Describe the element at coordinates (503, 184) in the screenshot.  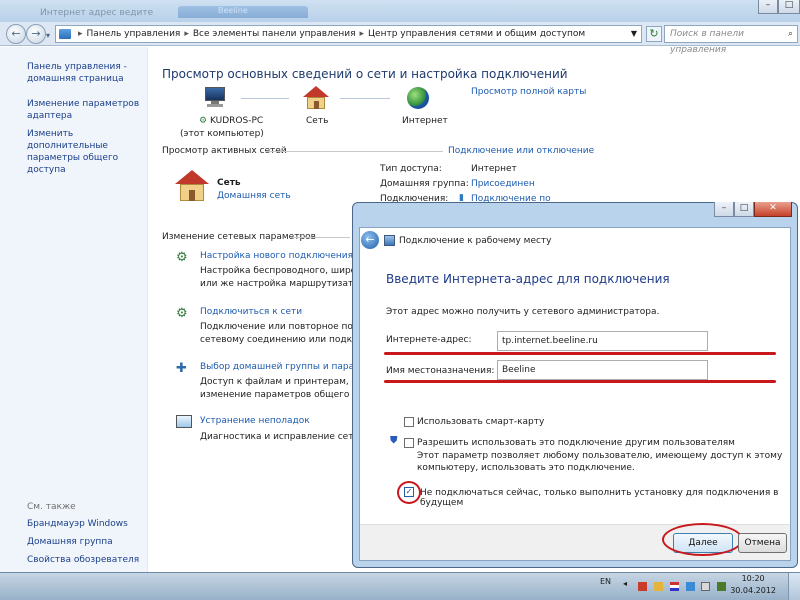
I see `home-group-link: Присоединен` at that location.